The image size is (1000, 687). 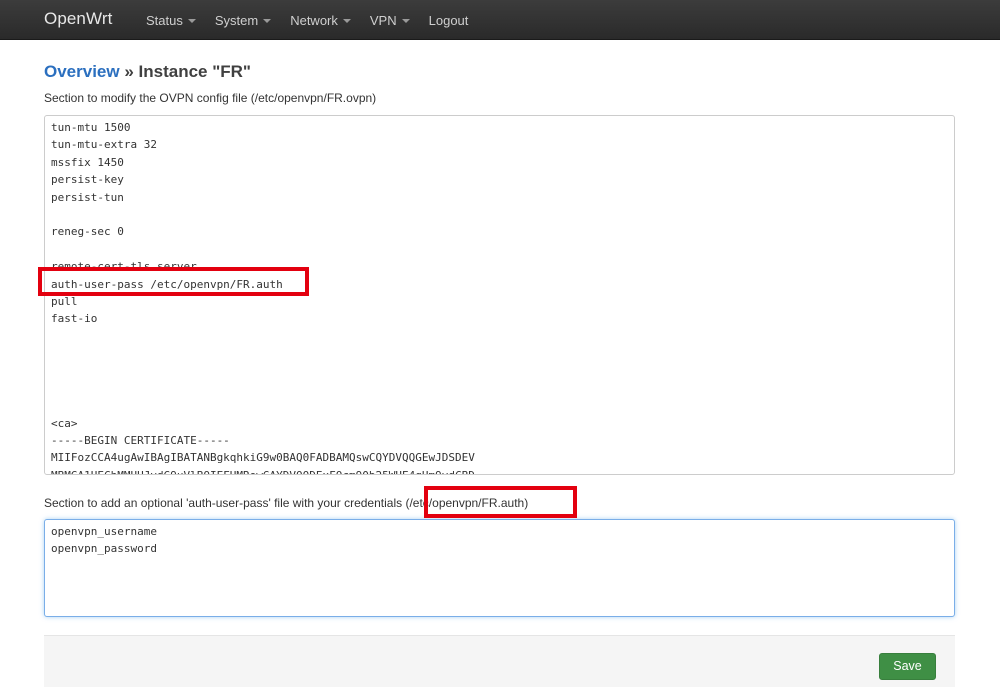 I want to click on config-line: <ca>, so click(x=64, y=423).